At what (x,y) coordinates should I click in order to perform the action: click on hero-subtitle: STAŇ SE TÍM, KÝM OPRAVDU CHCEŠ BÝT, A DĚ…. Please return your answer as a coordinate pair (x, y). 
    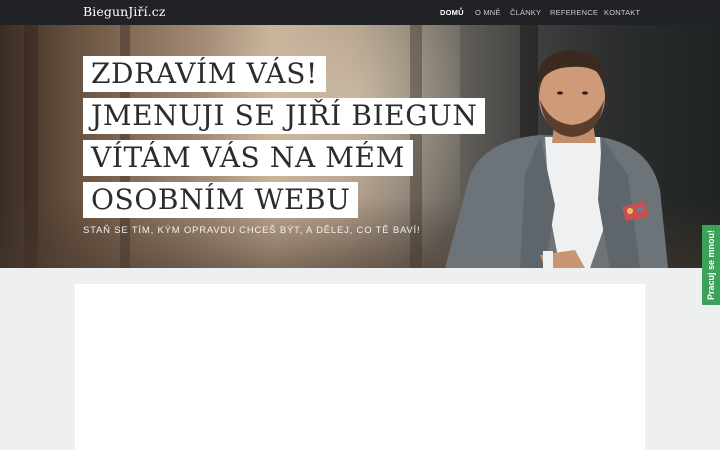
    Looking at the image, I should click on (252, 230).